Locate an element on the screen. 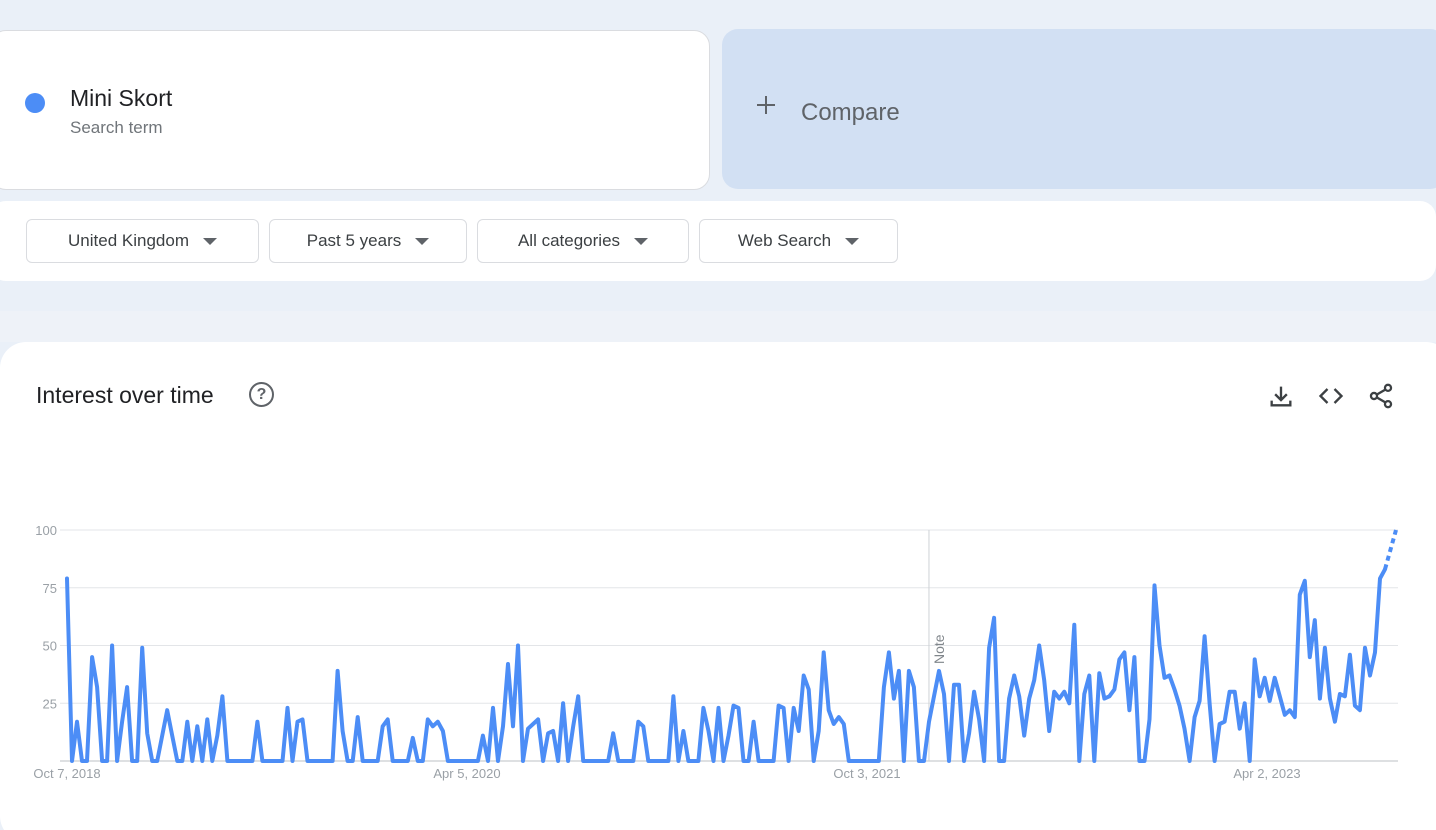 The height and width of the screenshot is (830, 1436). y-tick-label: 100 is located at coordinates (46, 530).